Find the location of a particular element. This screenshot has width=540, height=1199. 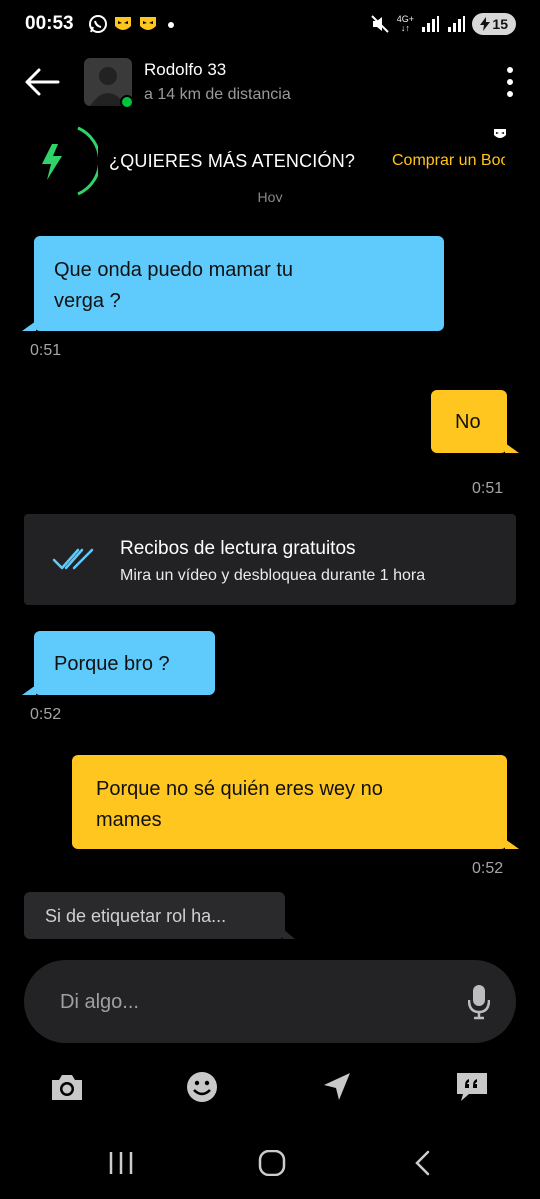

more-options-icon is located at coordinates (510, 82).